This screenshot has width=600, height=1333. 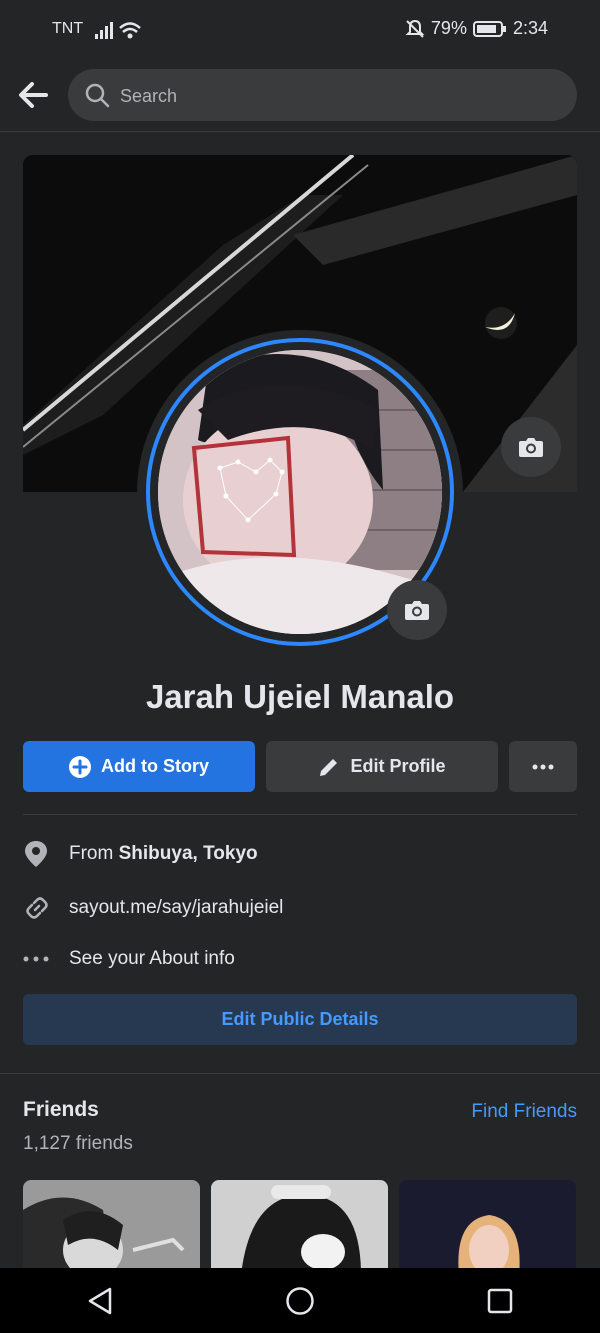 I want to click on detail-hometown: From Shibuya, Tokyo, so click(x=300, y=854).